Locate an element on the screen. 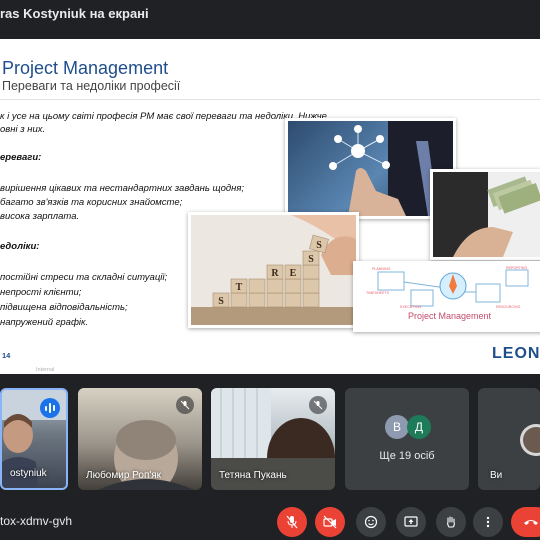  pm-label: EXECUTION is located at coordinates (410, 307).